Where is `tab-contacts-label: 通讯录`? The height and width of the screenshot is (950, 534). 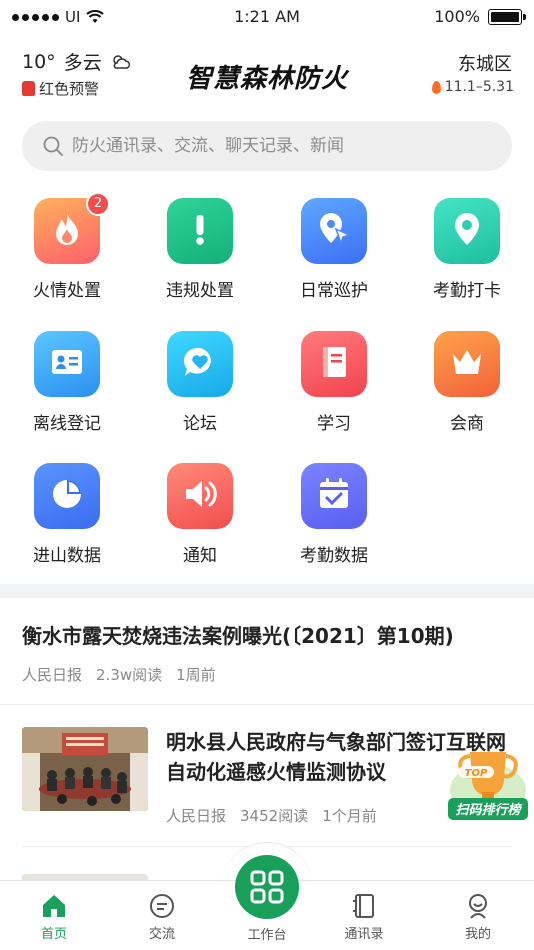 tab-contacts-label: 通讯录 is located at coordinates (364, 934).